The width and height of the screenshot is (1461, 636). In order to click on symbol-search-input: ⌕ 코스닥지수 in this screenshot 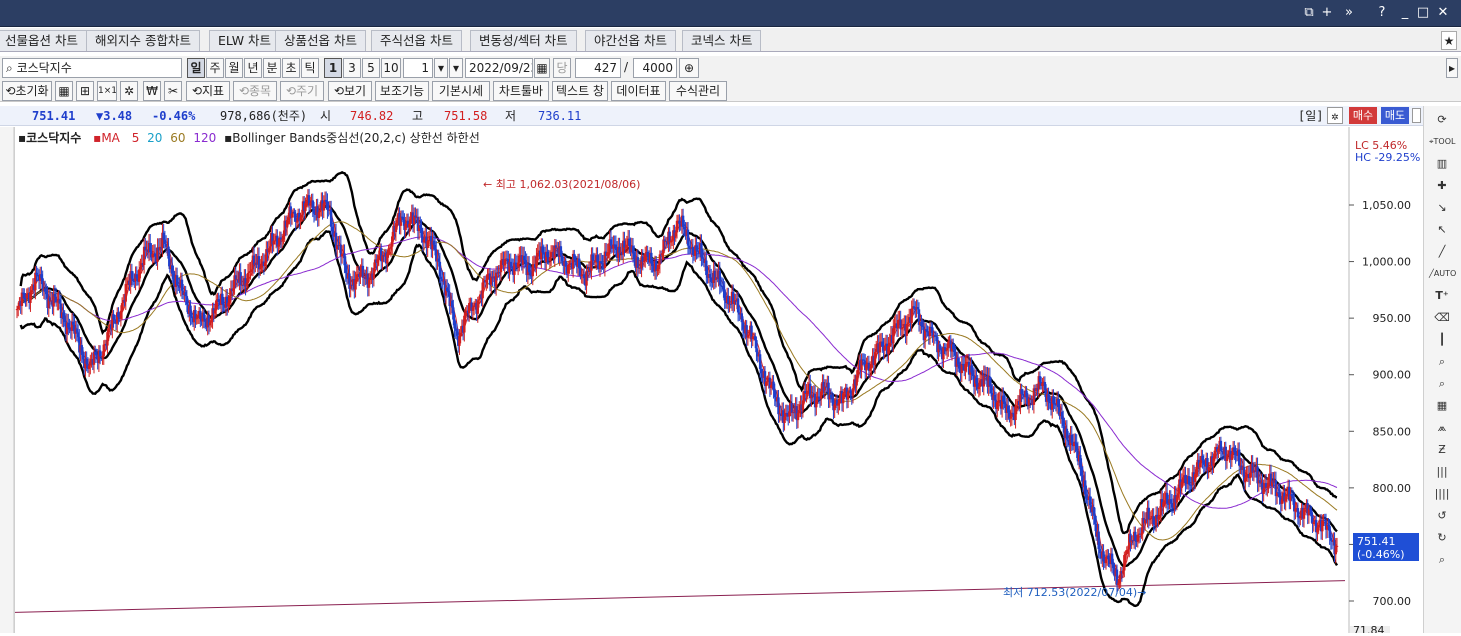, I will do `click(92, 68)`.